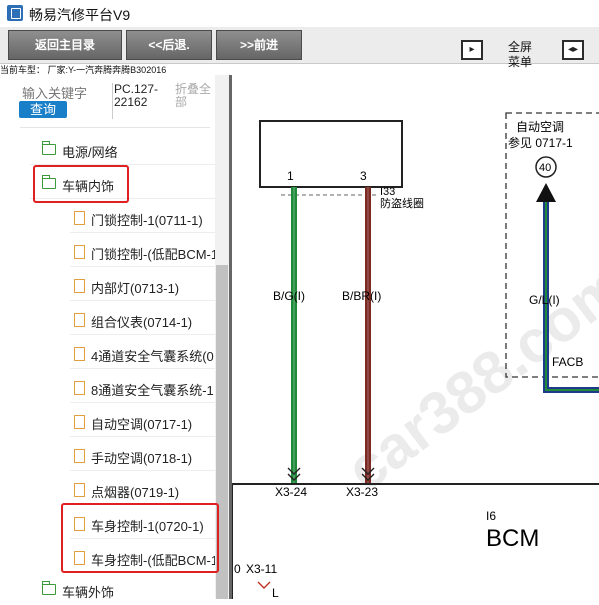 This screenshot has height=605, width=599. What do you see at coordinates (573, 50) in the screenshot?
I see `split-view-icon: ◂▸` at bounding box center [573, 50].